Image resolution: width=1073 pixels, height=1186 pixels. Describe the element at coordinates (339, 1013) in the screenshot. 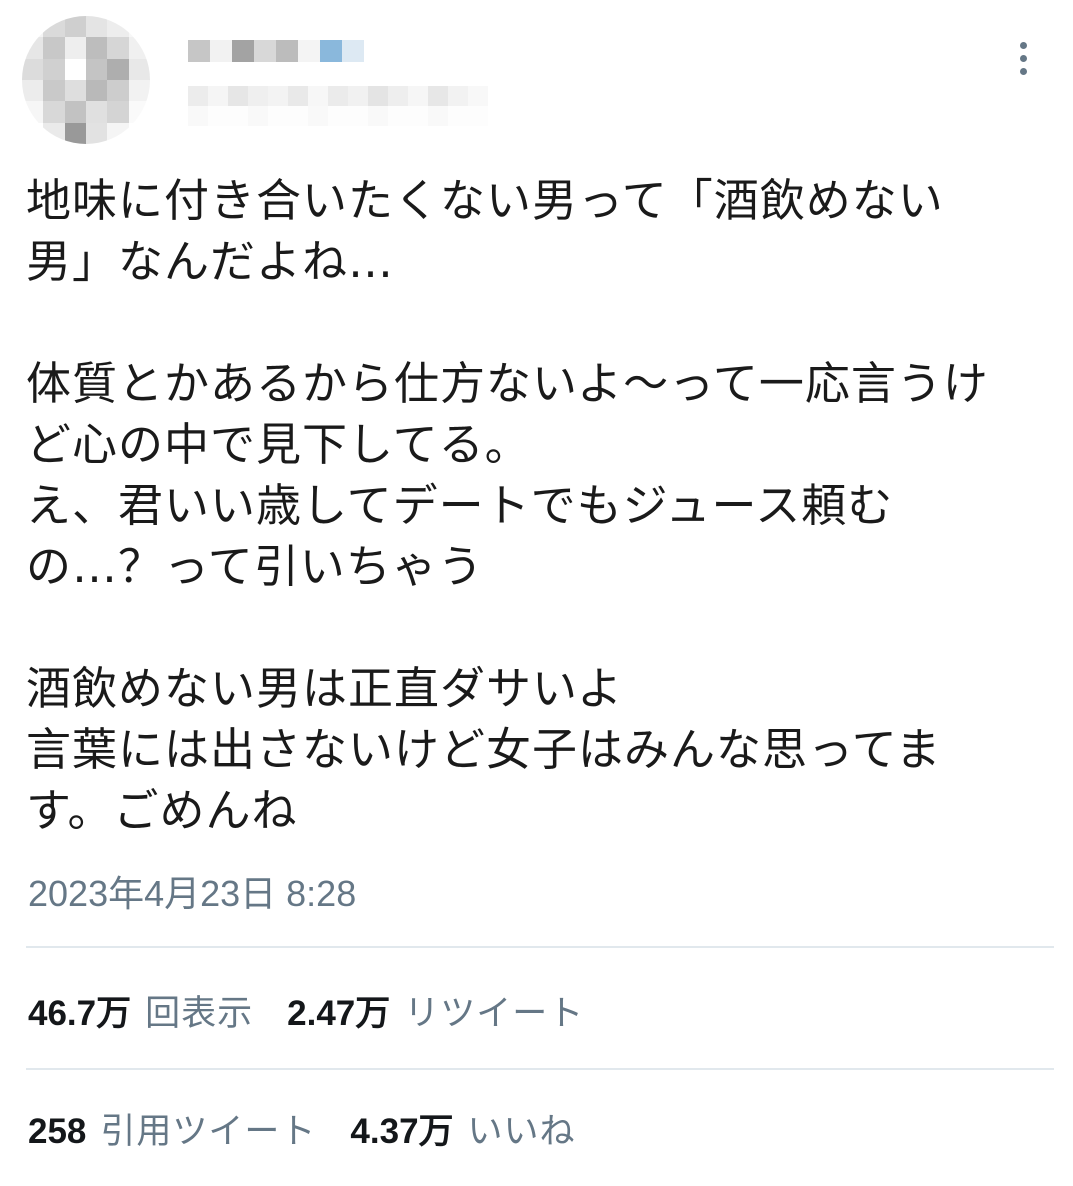

I see `retweets-count: 2.47万` at that location.